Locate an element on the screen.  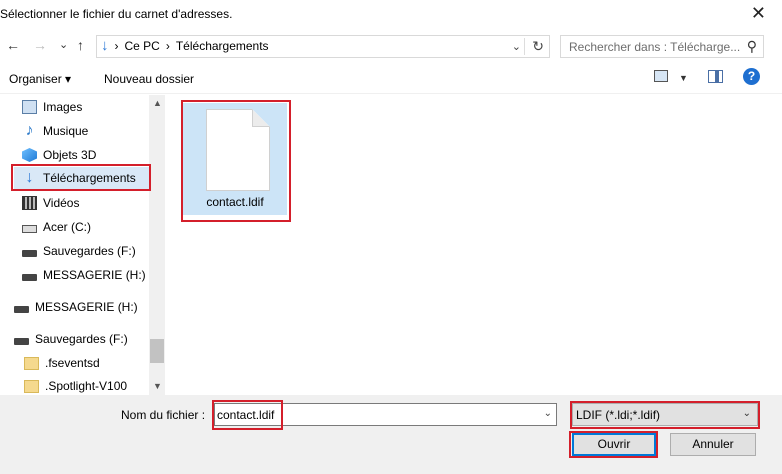
sidebar-item-label: .fseventsd is located at coordinates (72, 363).